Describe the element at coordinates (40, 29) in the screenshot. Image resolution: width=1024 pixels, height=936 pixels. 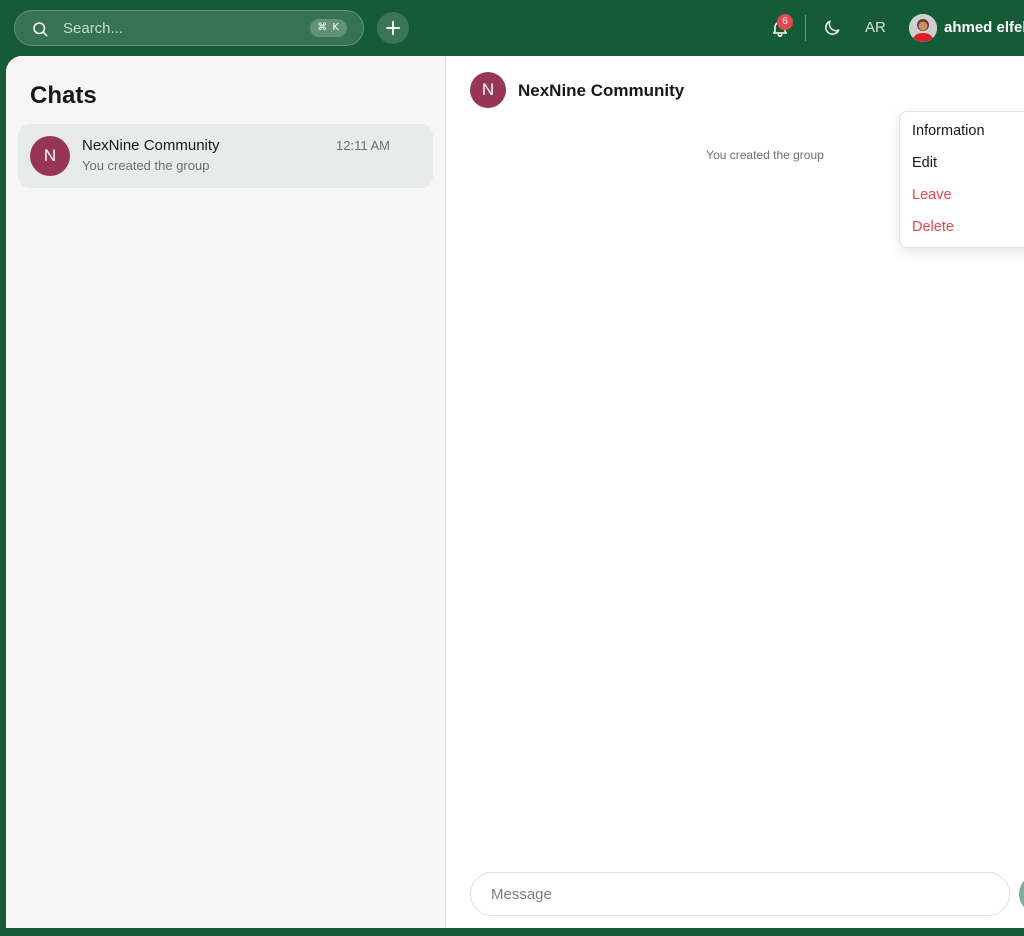
I see `search-icon` at that location.